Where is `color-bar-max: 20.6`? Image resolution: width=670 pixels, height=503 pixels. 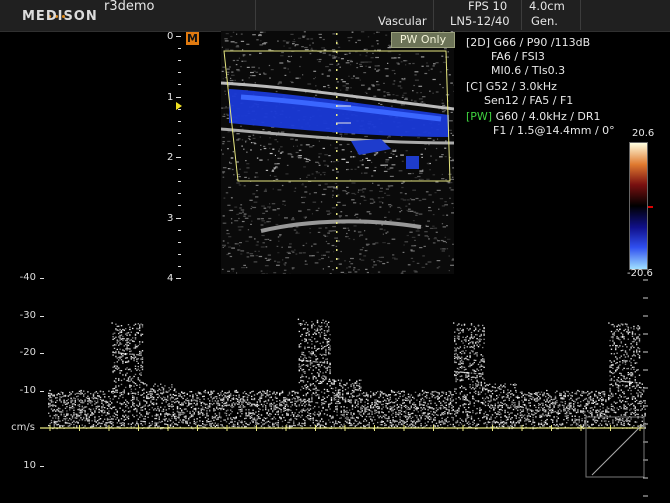
color-bar-max: 20.6 is located at coordinates (643, 133).